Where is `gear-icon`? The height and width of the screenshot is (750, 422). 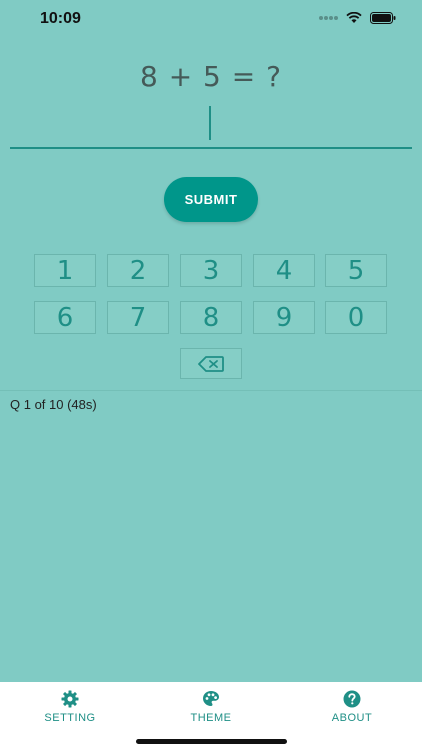 gear-icon is located at coordinates (70, 699).